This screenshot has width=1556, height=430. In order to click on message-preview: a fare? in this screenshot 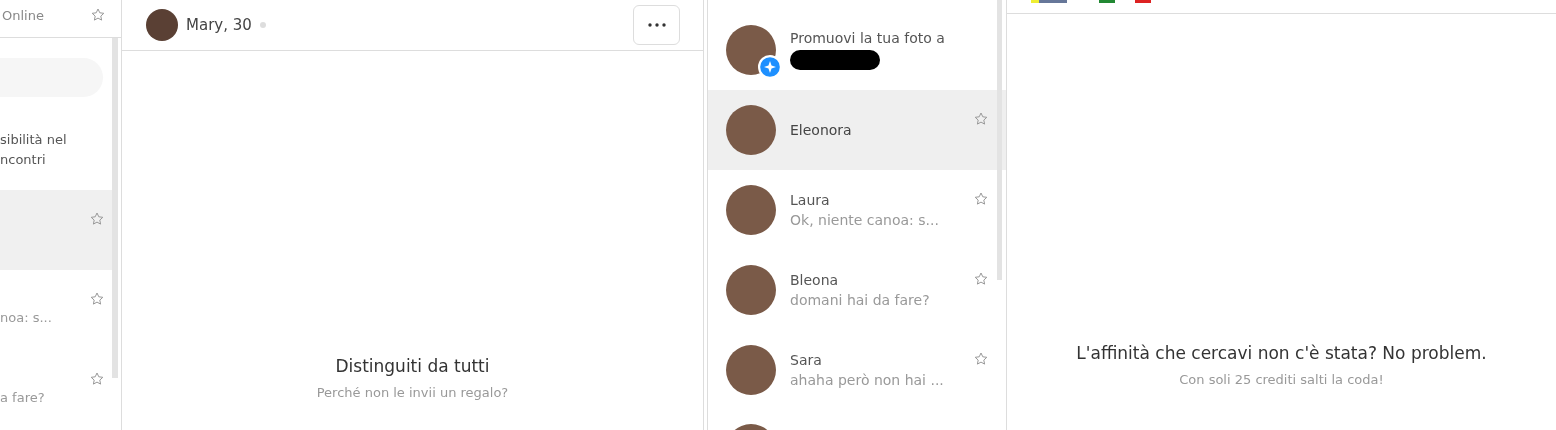, I will do `click(22, 397)`.